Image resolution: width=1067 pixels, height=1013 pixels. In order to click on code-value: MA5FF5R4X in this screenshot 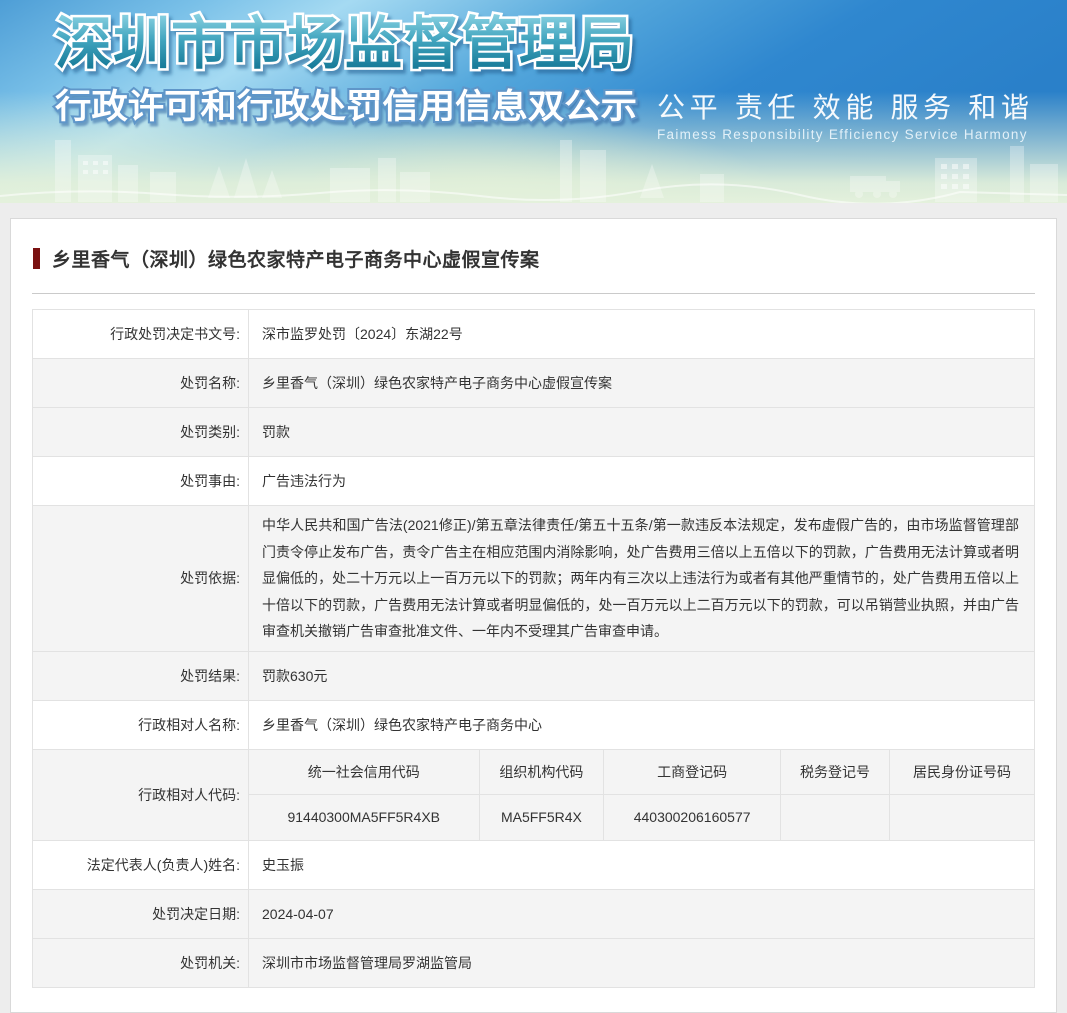, I will do `click(541, 817)`.